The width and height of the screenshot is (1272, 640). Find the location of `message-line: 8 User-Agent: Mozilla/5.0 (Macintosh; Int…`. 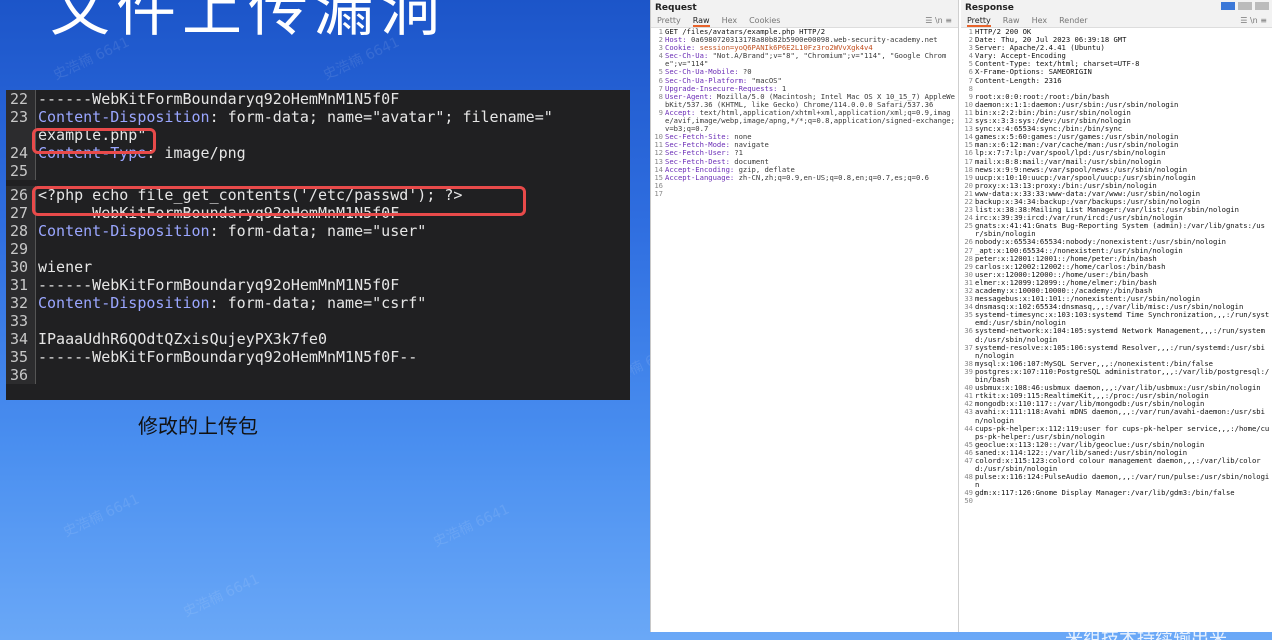

message-line: 8 User-Agent: Mozilla/5.0 (Macintosh; Int… is located at coordinates (805, 100).